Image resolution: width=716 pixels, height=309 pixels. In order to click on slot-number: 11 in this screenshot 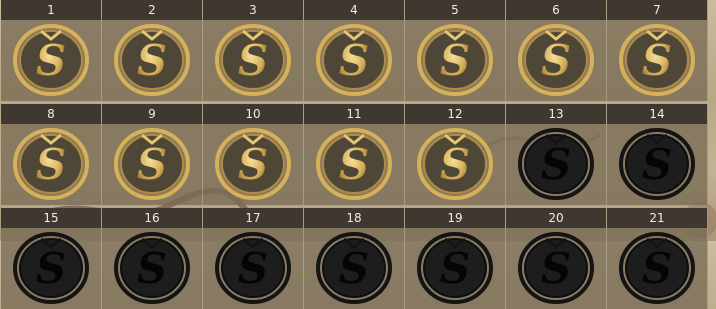, I will do `click(354, 114)`.